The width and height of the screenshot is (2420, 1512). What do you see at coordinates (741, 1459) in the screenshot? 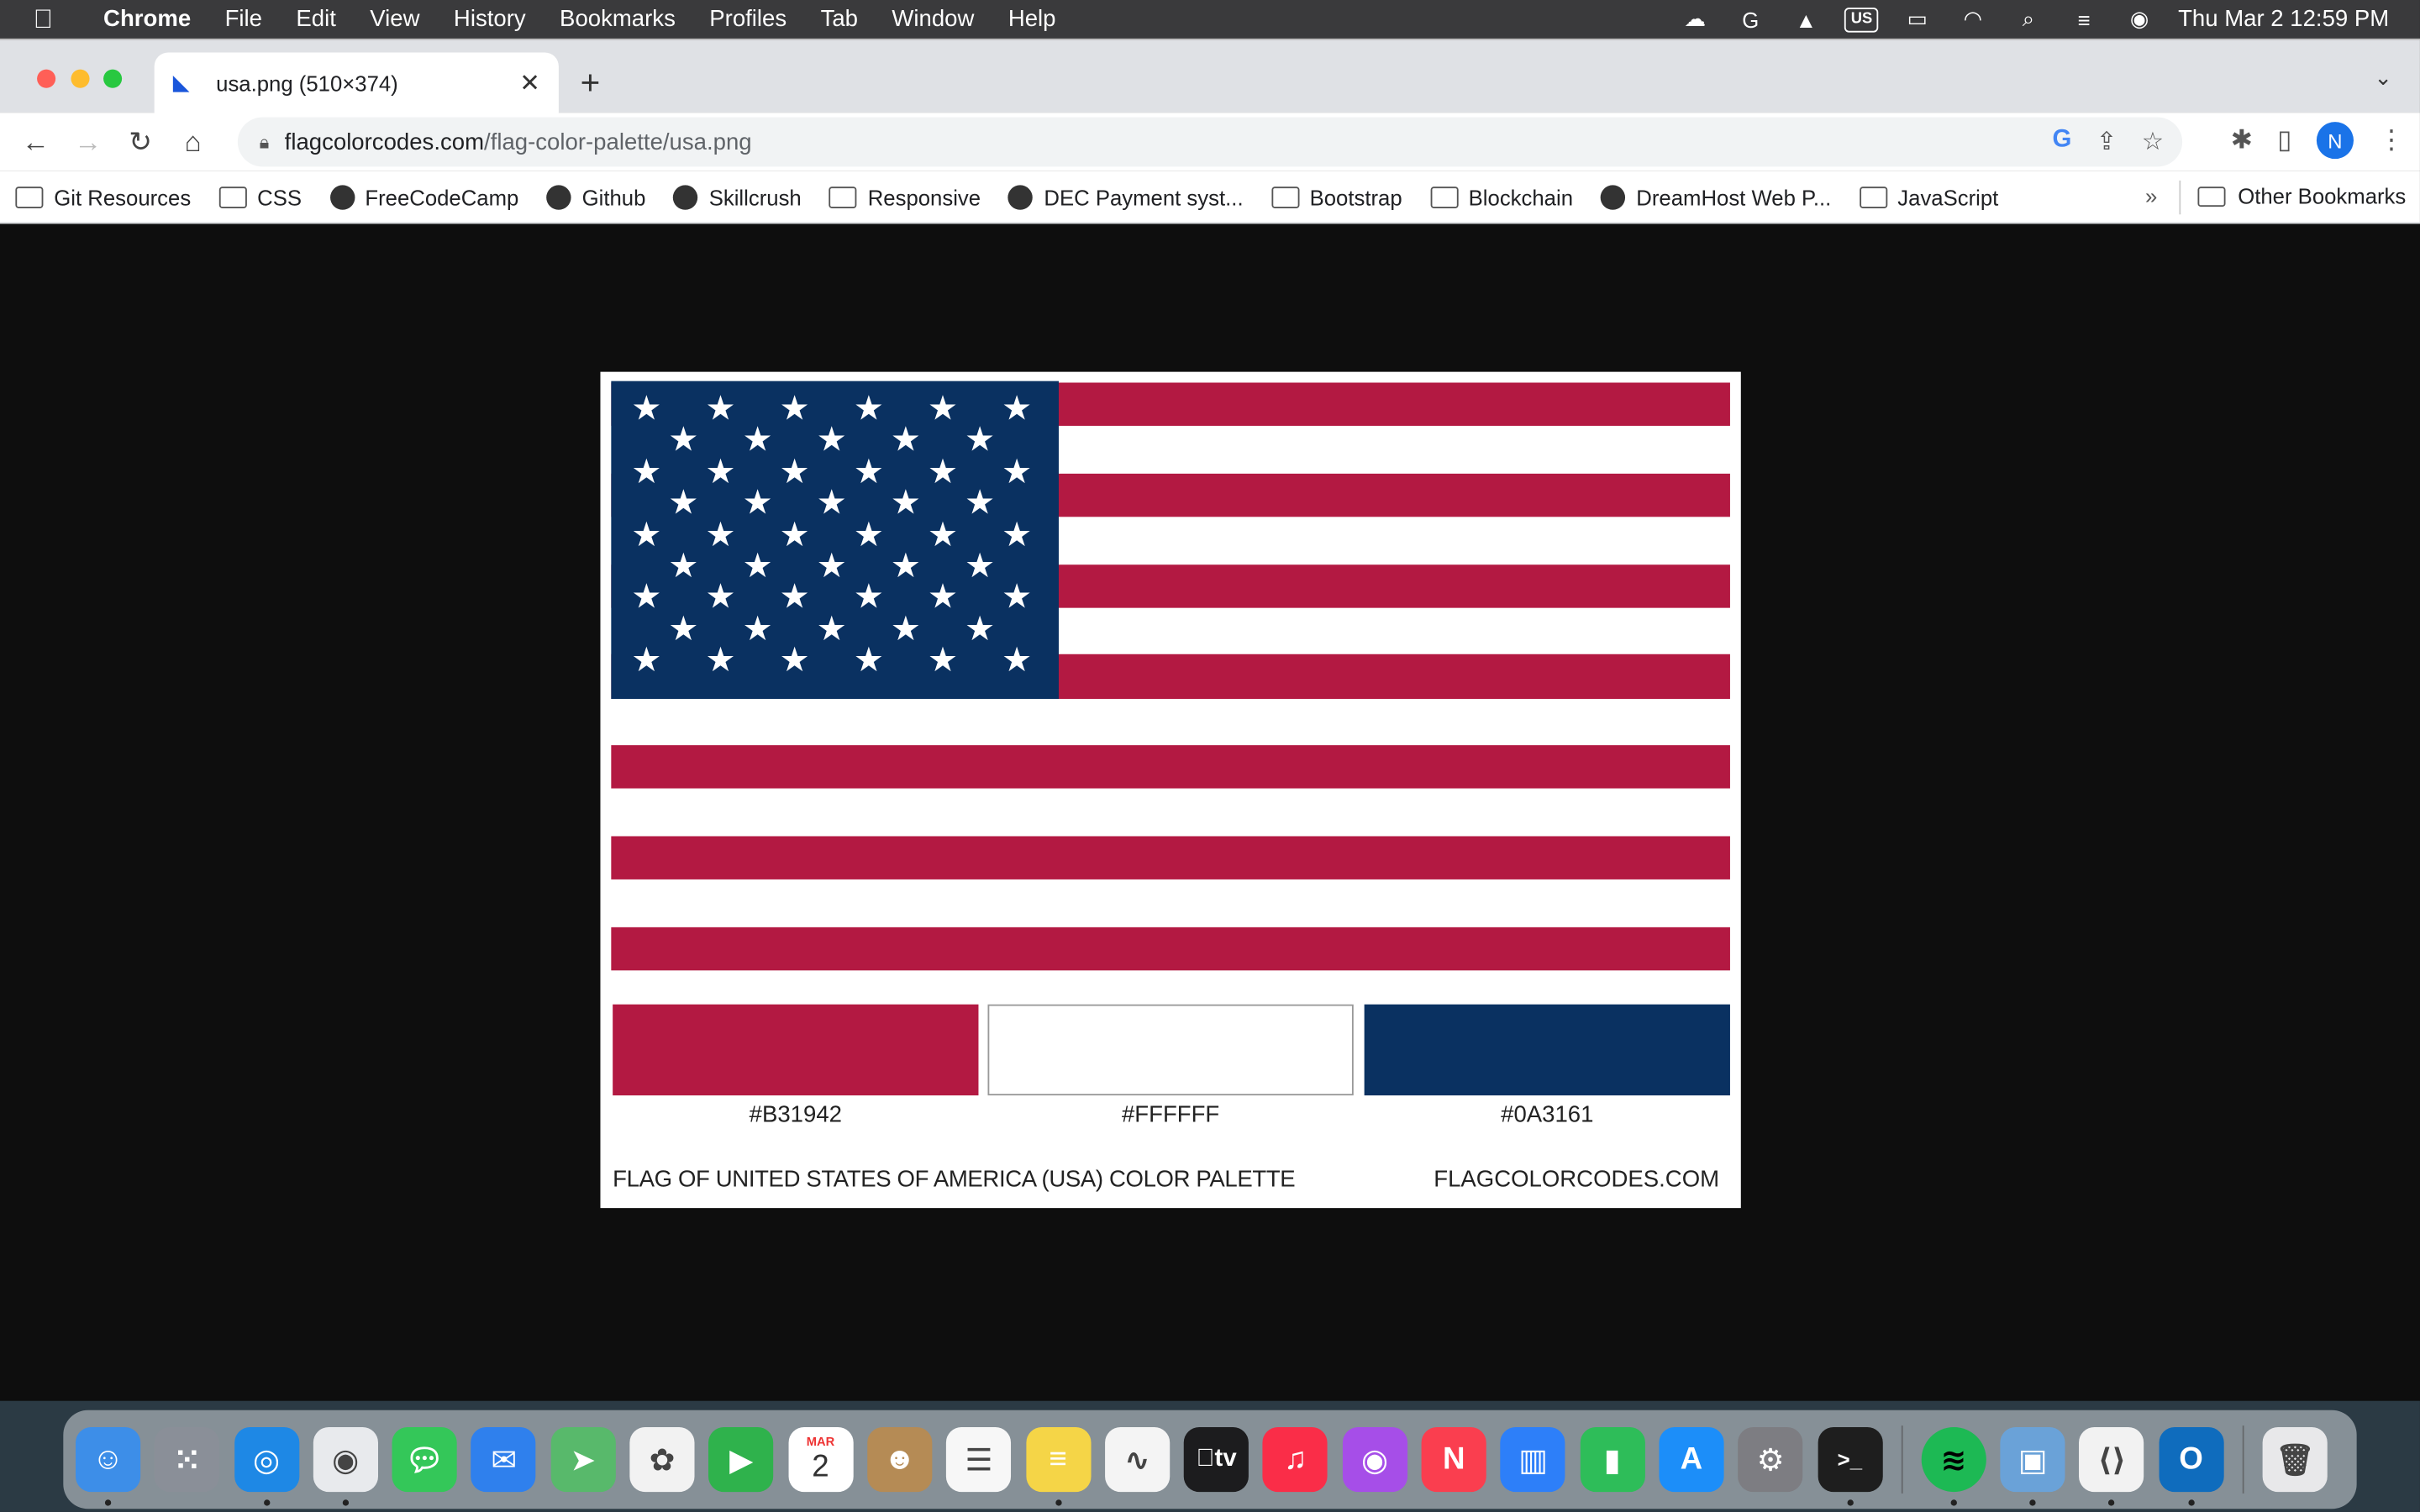
I see `facetime-icon: ▶` at bounding box center [741, 1459].